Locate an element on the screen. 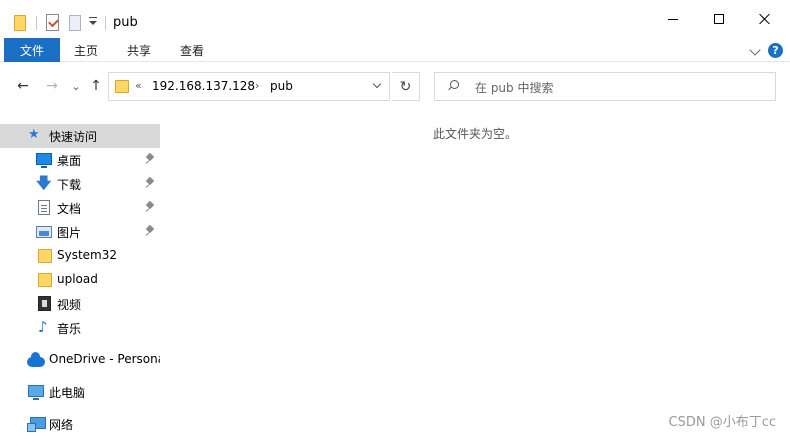  sidebar-item-label: 视频 is located at coordinates (69, 305).